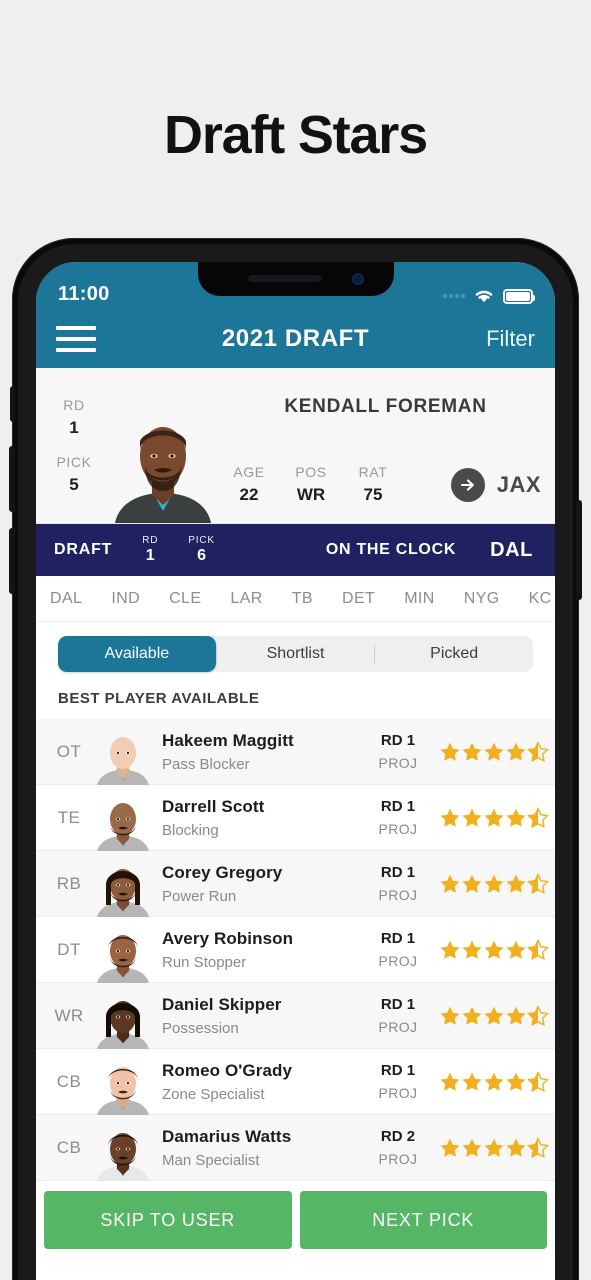 The height and width of the screenshot is (1280, 591). I want to click on tab-shortlist: Shortlist, so click(296, 654).